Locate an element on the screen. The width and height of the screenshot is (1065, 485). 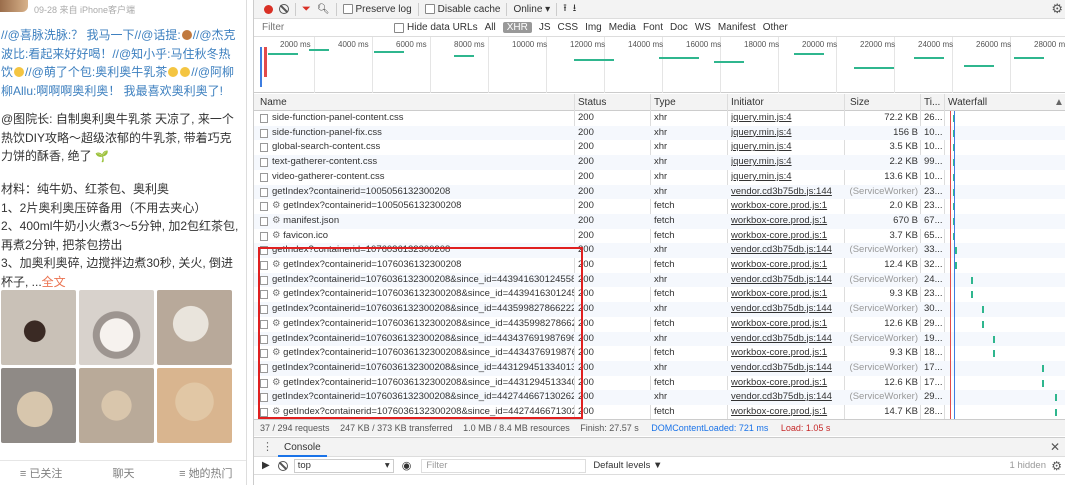
preserve-log-checkbox: Preserve log is located at coordinates (377, 9).